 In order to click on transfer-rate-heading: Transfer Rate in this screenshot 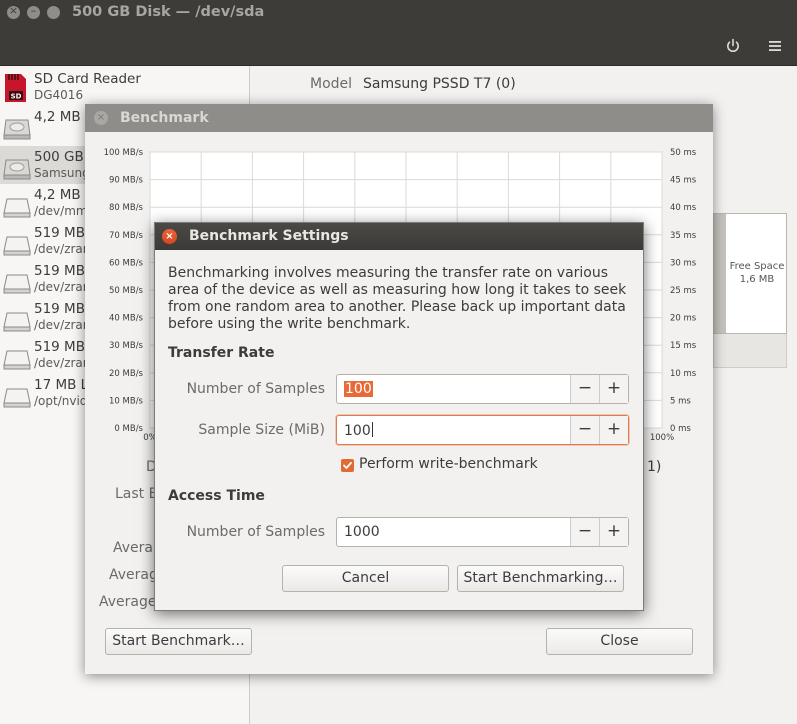, I will do `click(221, 353)`.